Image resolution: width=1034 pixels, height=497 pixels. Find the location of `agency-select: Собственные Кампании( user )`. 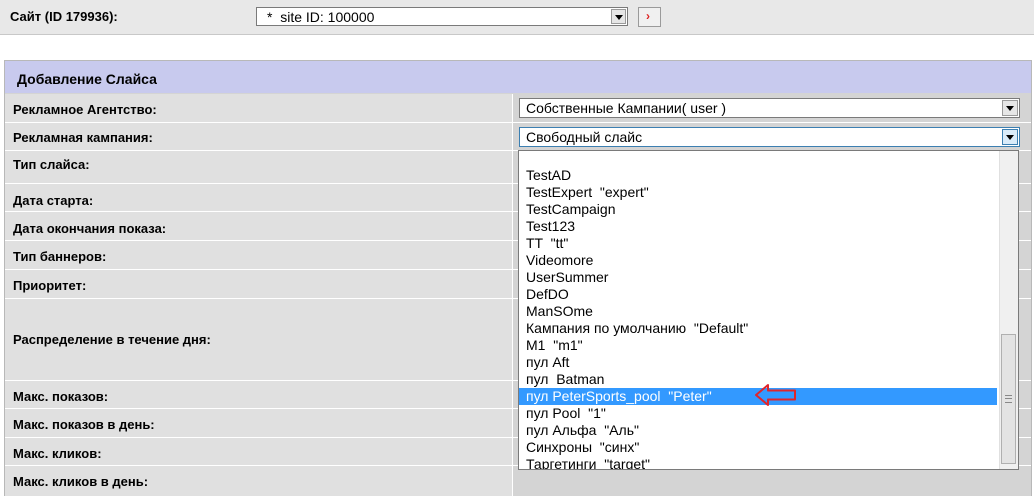

agency-select: Собственные Кампании( user ) is located at coordinates (769, 108).